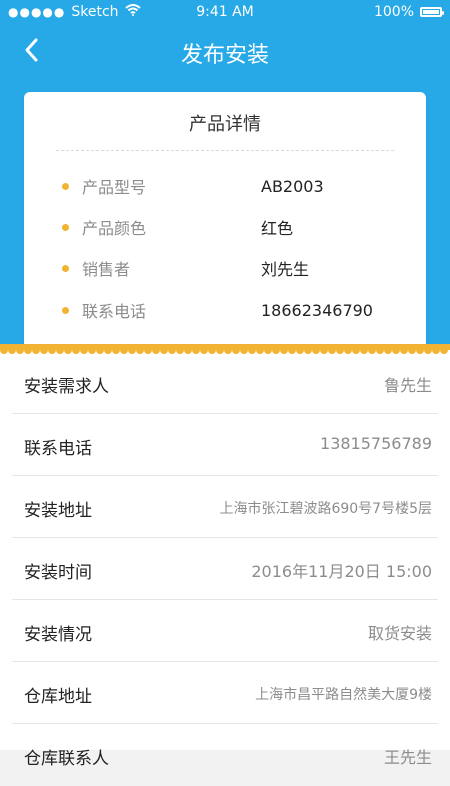 The width and height of the screenshot is (450, 786). What do you see at coordinates (66, 759) in the screenshot?
I see `detail-label: 仓库联系人` at bounding box center [66, 759].